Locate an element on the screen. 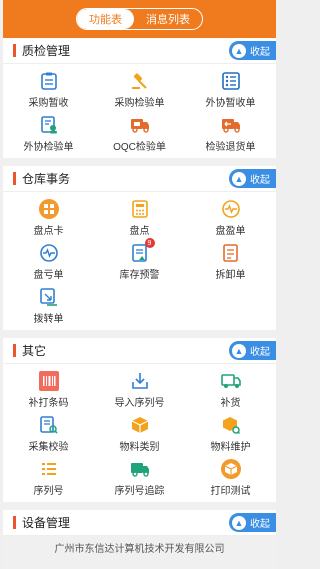  clipboard-icon is located at coordinates (49, 81).